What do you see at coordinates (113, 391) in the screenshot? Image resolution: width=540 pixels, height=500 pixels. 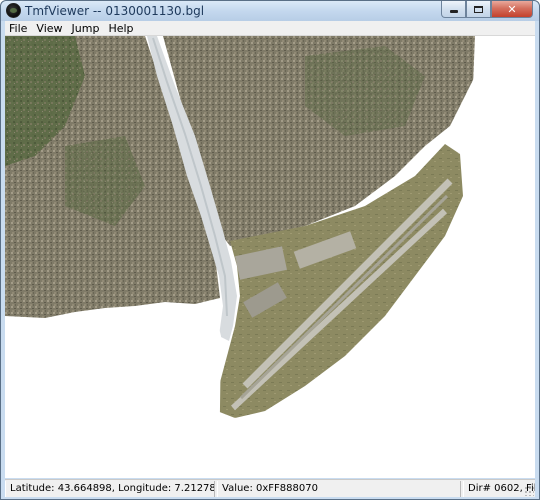 I see `sea-west` at bounding box center [113, 391].